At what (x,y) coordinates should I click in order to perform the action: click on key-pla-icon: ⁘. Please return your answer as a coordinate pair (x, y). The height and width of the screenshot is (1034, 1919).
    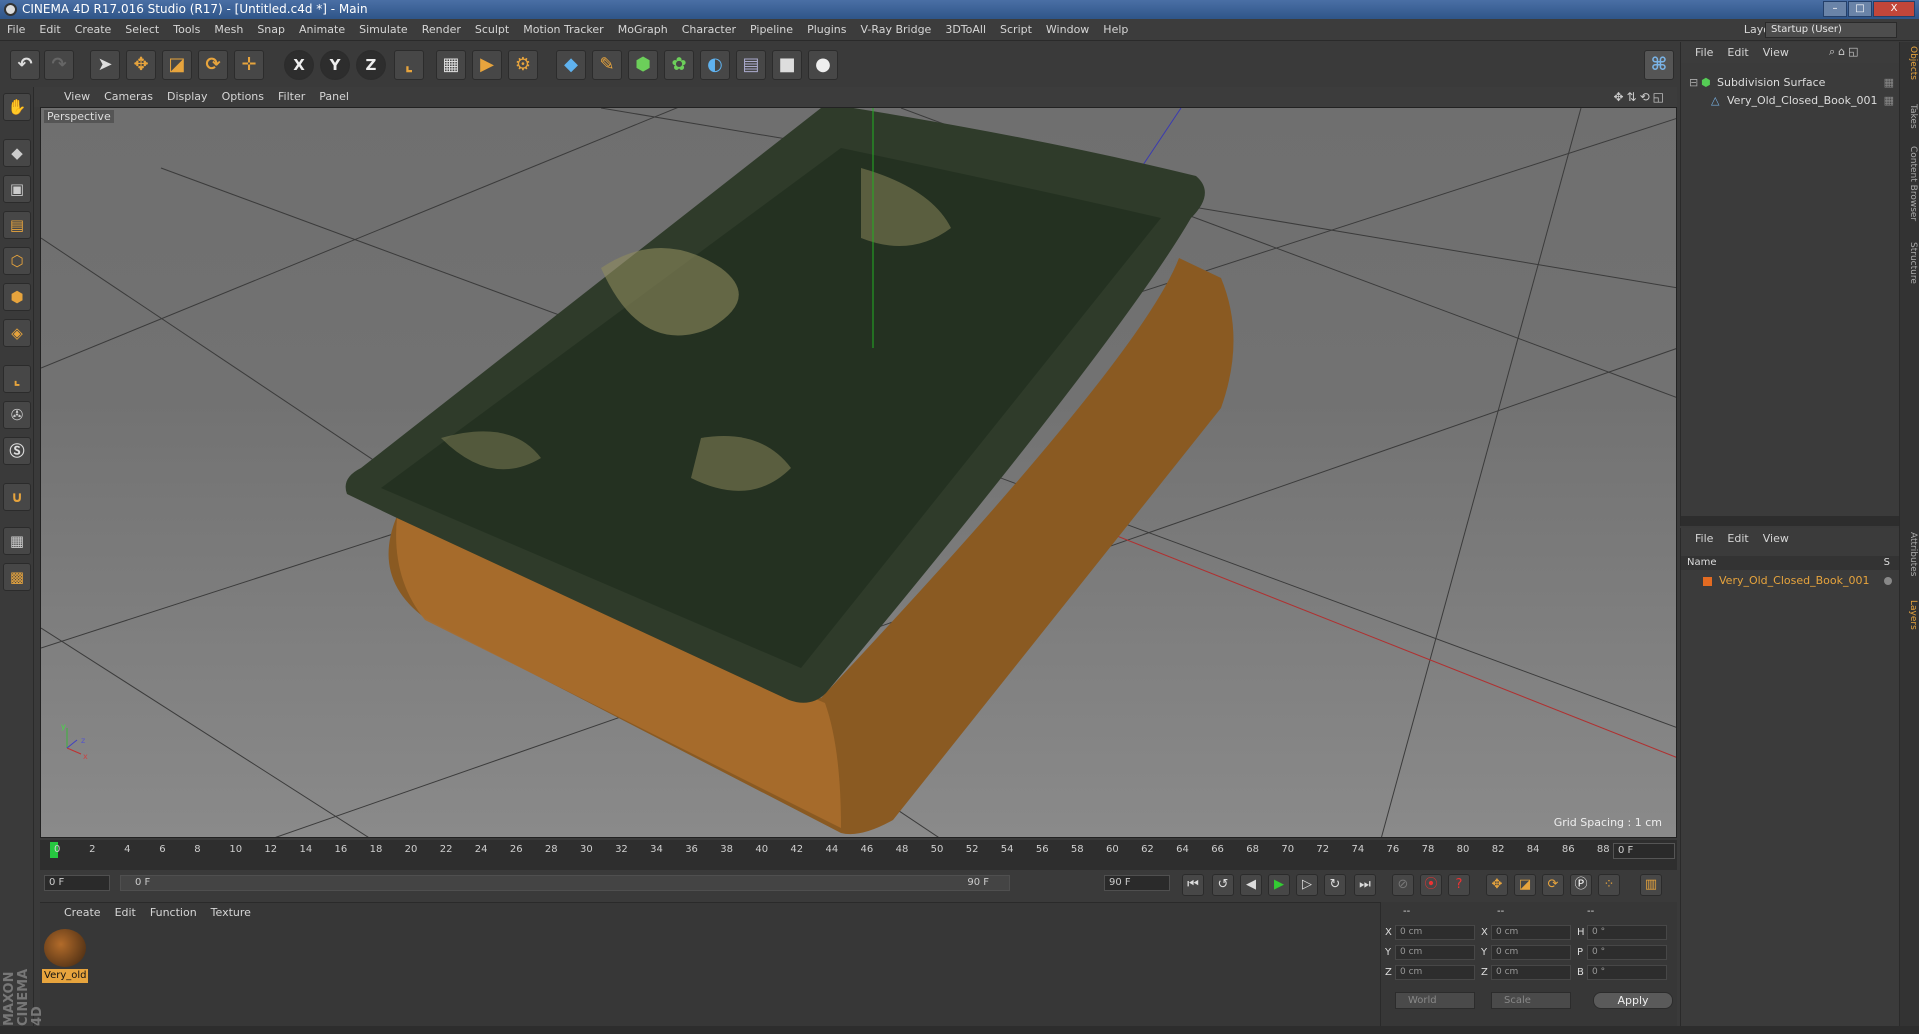
    Looking at the image, I should click on (1609, 885).